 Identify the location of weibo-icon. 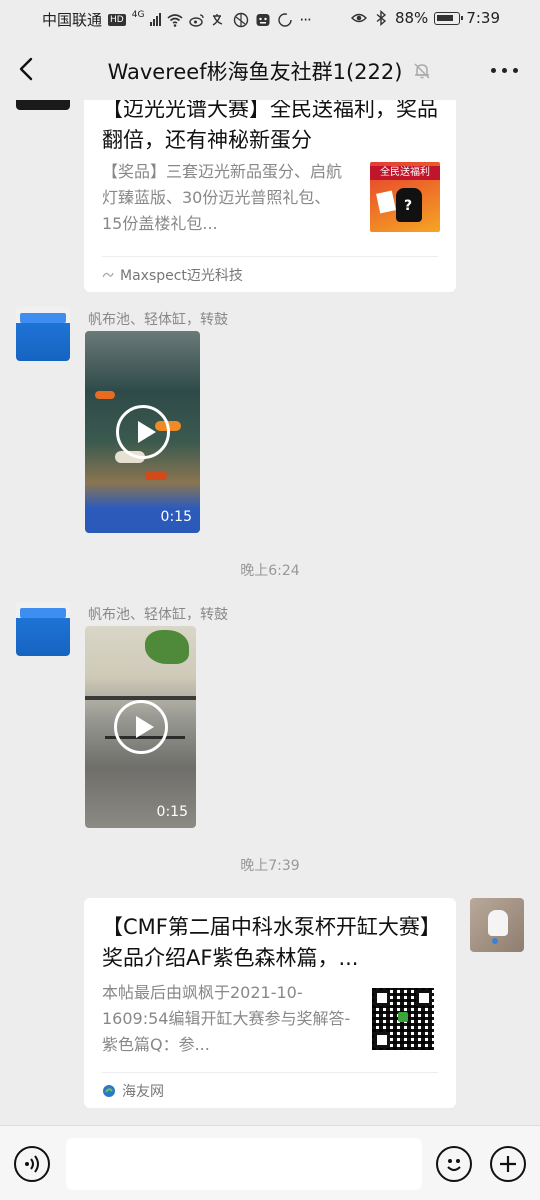
(197, 20).